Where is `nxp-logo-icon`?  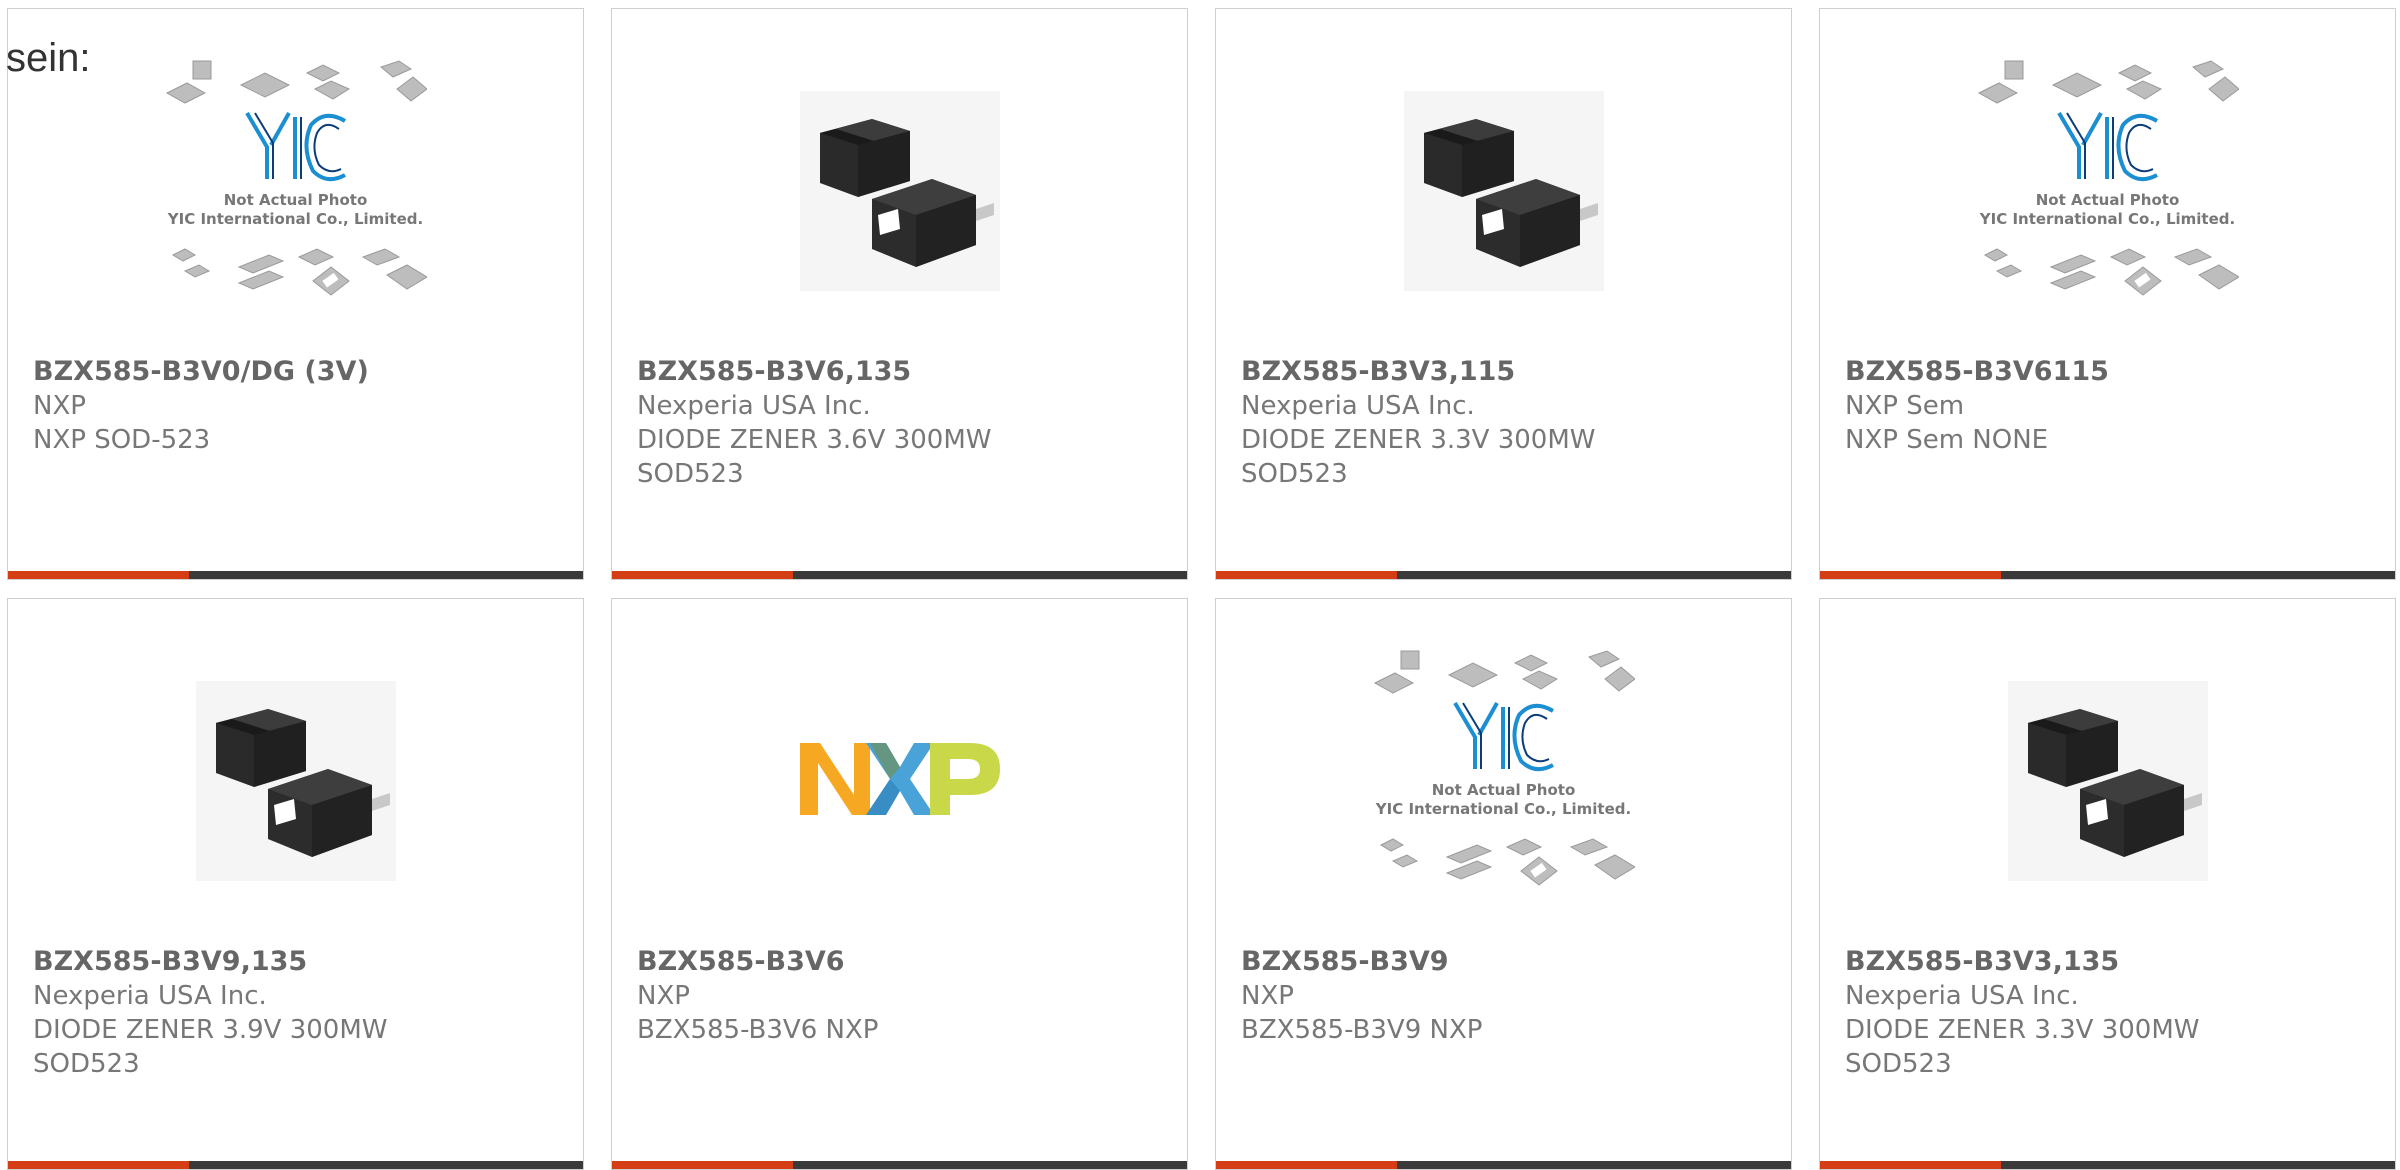 nxp-logo-icon is located at coordinates (899, 779).